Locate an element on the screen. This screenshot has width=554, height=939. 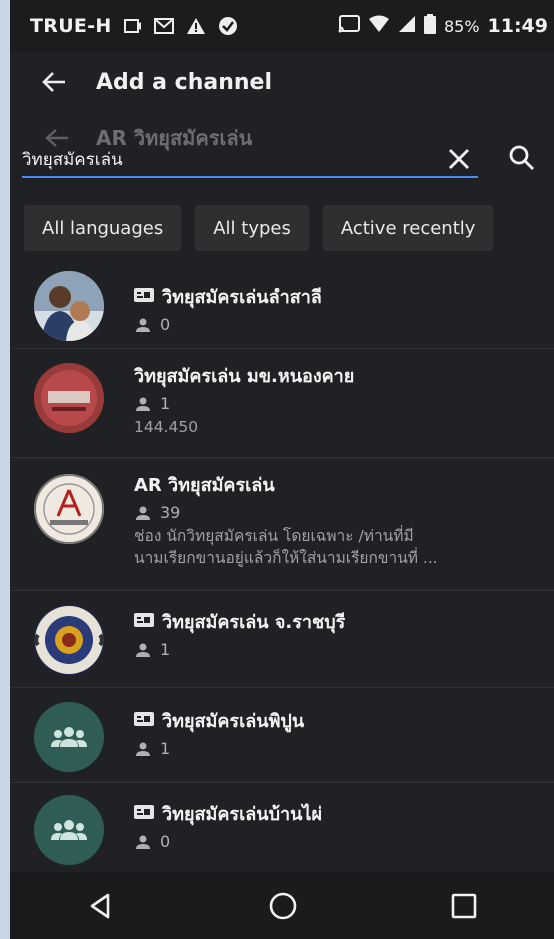
app-bar: Add a channel is located at coordinates (282, 82).